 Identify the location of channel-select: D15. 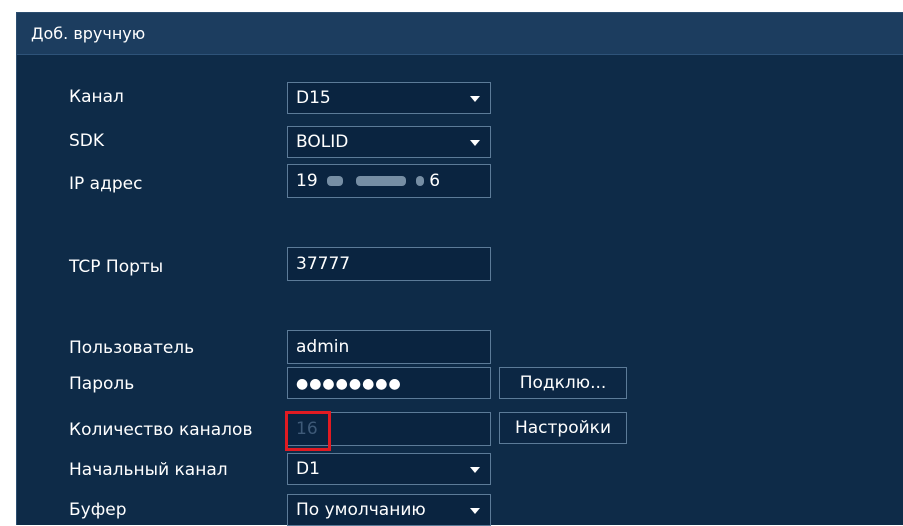
(389, 98).